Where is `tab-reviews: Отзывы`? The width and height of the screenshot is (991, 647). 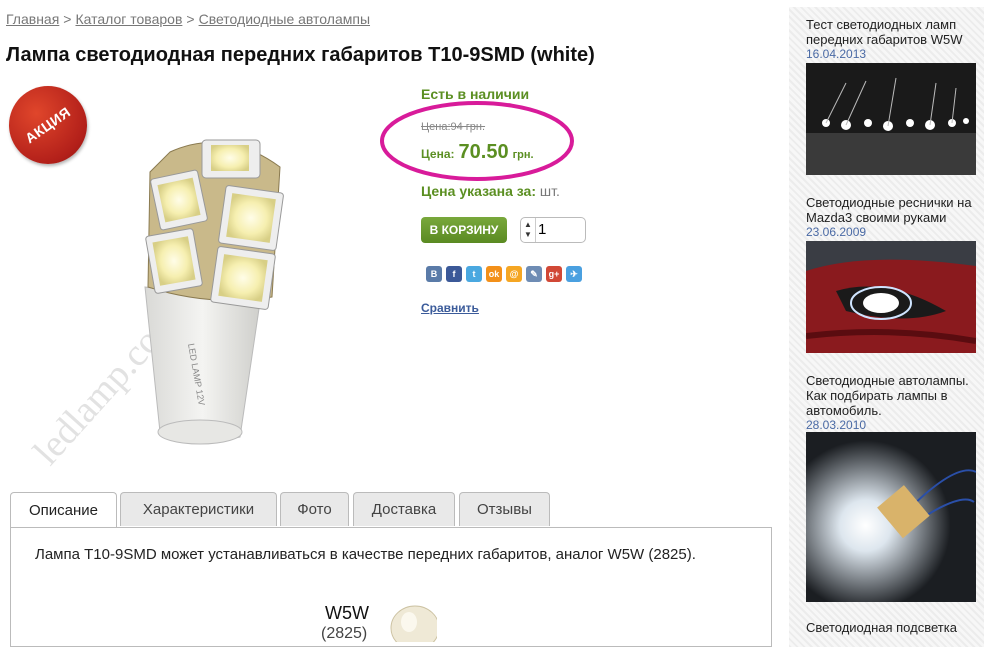
tab-reviews: Отзывы is located at coordinates (504, 509).